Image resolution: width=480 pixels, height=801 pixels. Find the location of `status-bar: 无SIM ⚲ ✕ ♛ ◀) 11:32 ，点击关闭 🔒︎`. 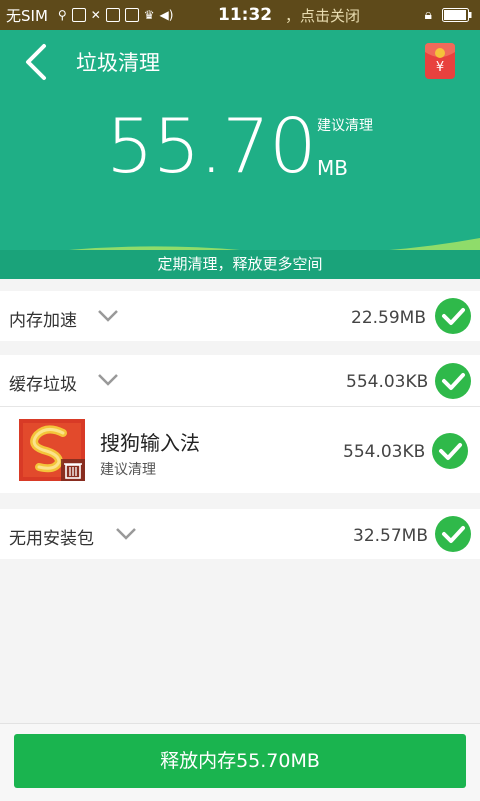

status-bar: 无SIM ⚲ ✕ ♛ ◀) 11:32 ，点击关闭 🔒︎ is located at coordinates (240, 15).